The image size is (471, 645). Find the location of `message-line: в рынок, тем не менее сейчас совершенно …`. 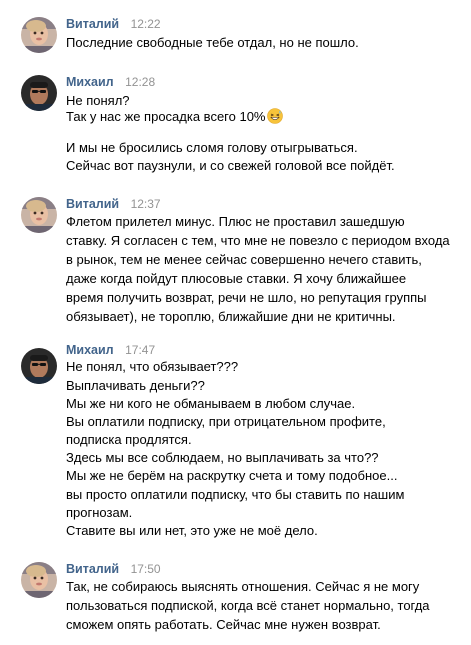

message-line: в рынок, тем не менее сейчас совершенно … is located at coordinates (244, 259).